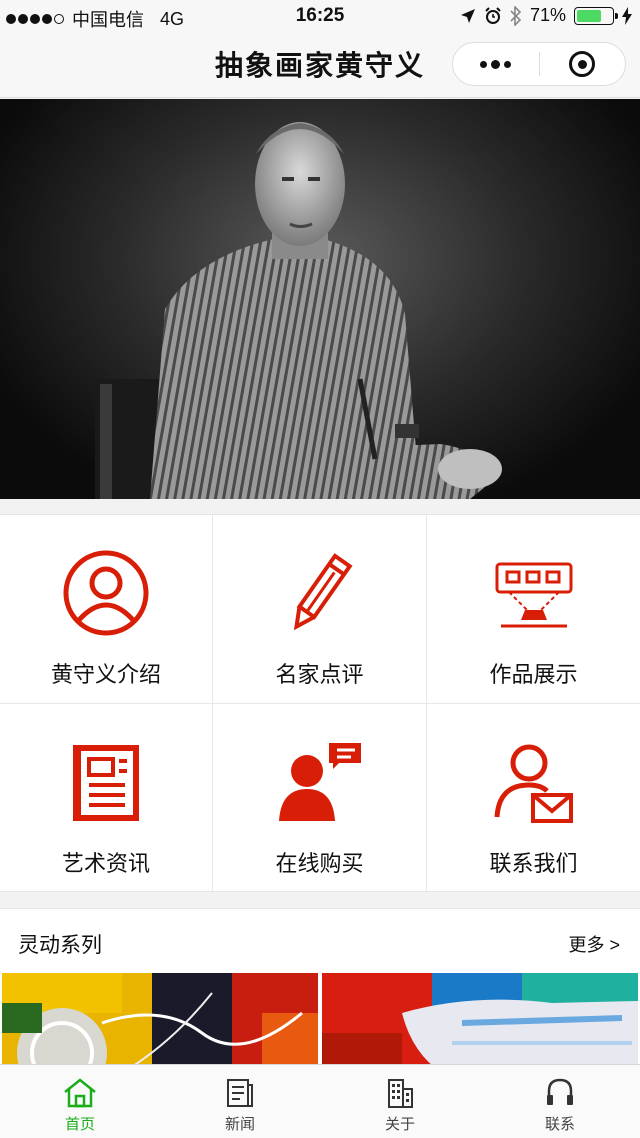 The image size is (640, 1138). I want to click on news-icon, so click(240, 1093).